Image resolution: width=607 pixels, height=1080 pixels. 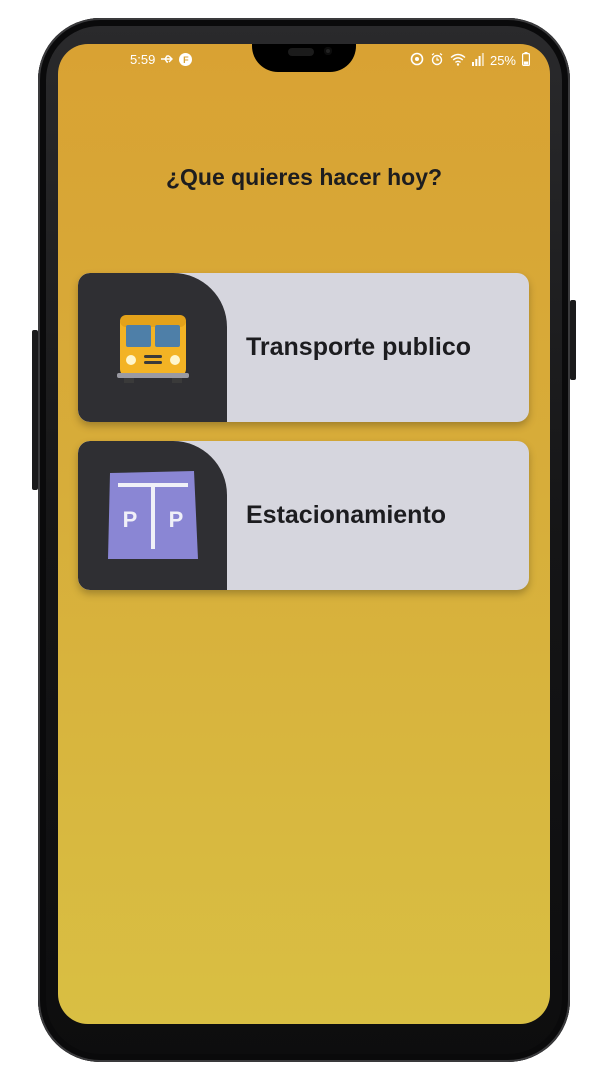 What do you see at coordinates (573, 340) in the screenshot?
I see `power-button` at bounding box center [573, 340].